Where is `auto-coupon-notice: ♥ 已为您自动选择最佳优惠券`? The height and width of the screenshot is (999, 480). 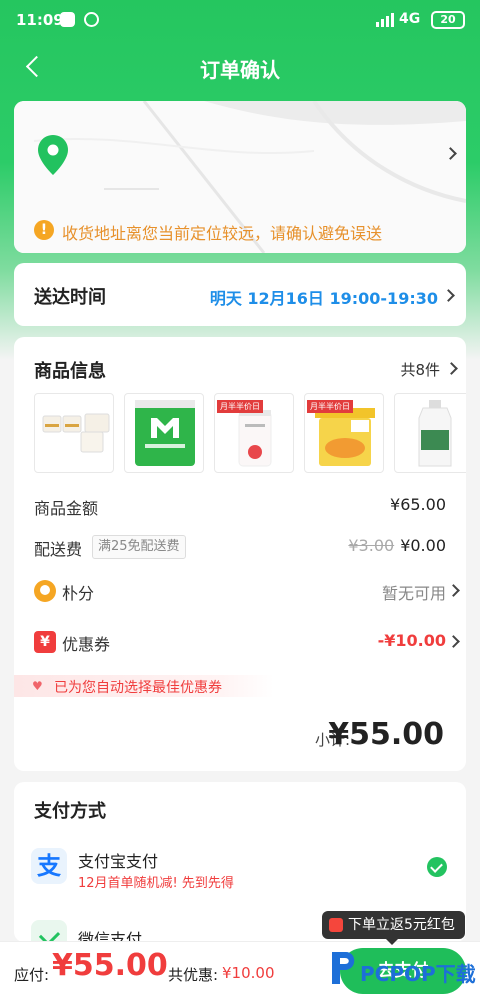
auto-coupon-notice: ♥ 已为您自动选择最佳优惠券 is located at coordinates (144, 686).